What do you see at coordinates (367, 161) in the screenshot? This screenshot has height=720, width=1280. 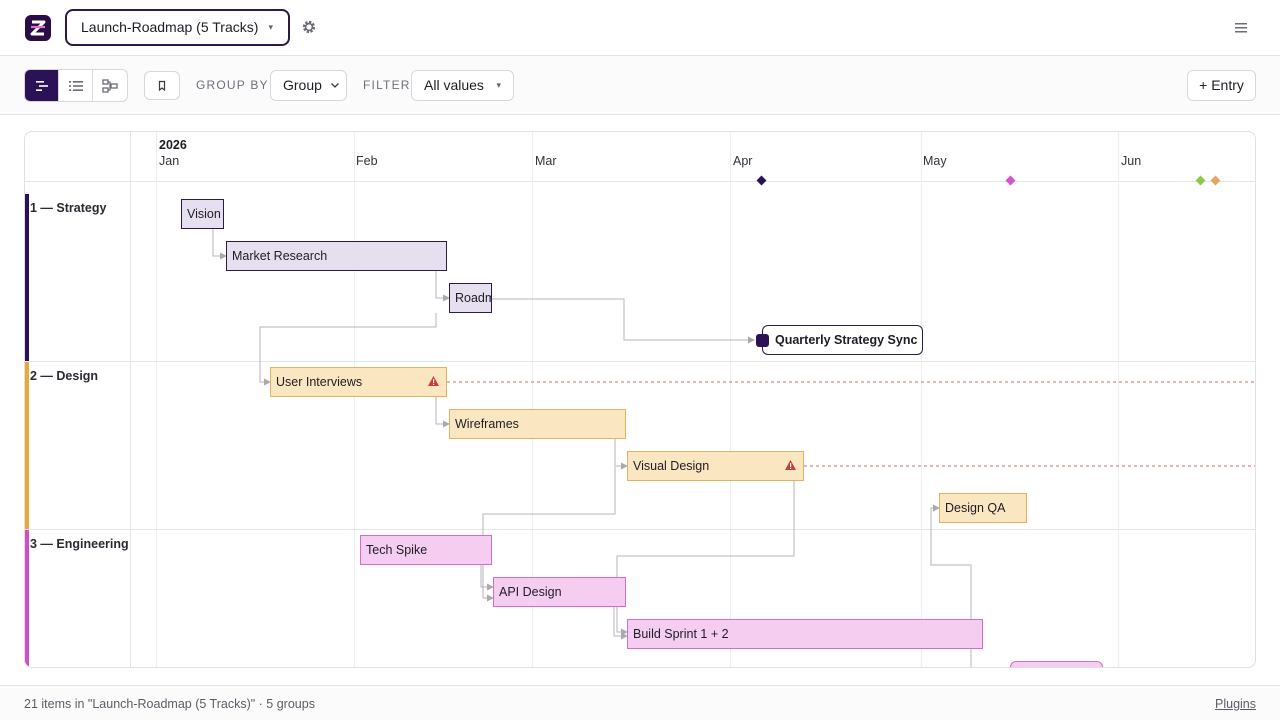 I see `month-label: Feb` at bounding box center [367, 161].